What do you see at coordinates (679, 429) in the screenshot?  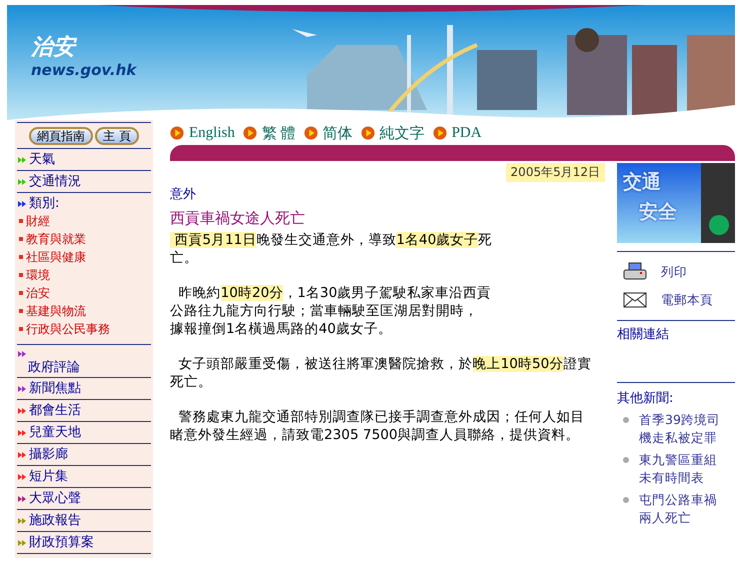 I see `news-link: 首季39跨境司 機走私被定罪` at bounding box center [679, 429].